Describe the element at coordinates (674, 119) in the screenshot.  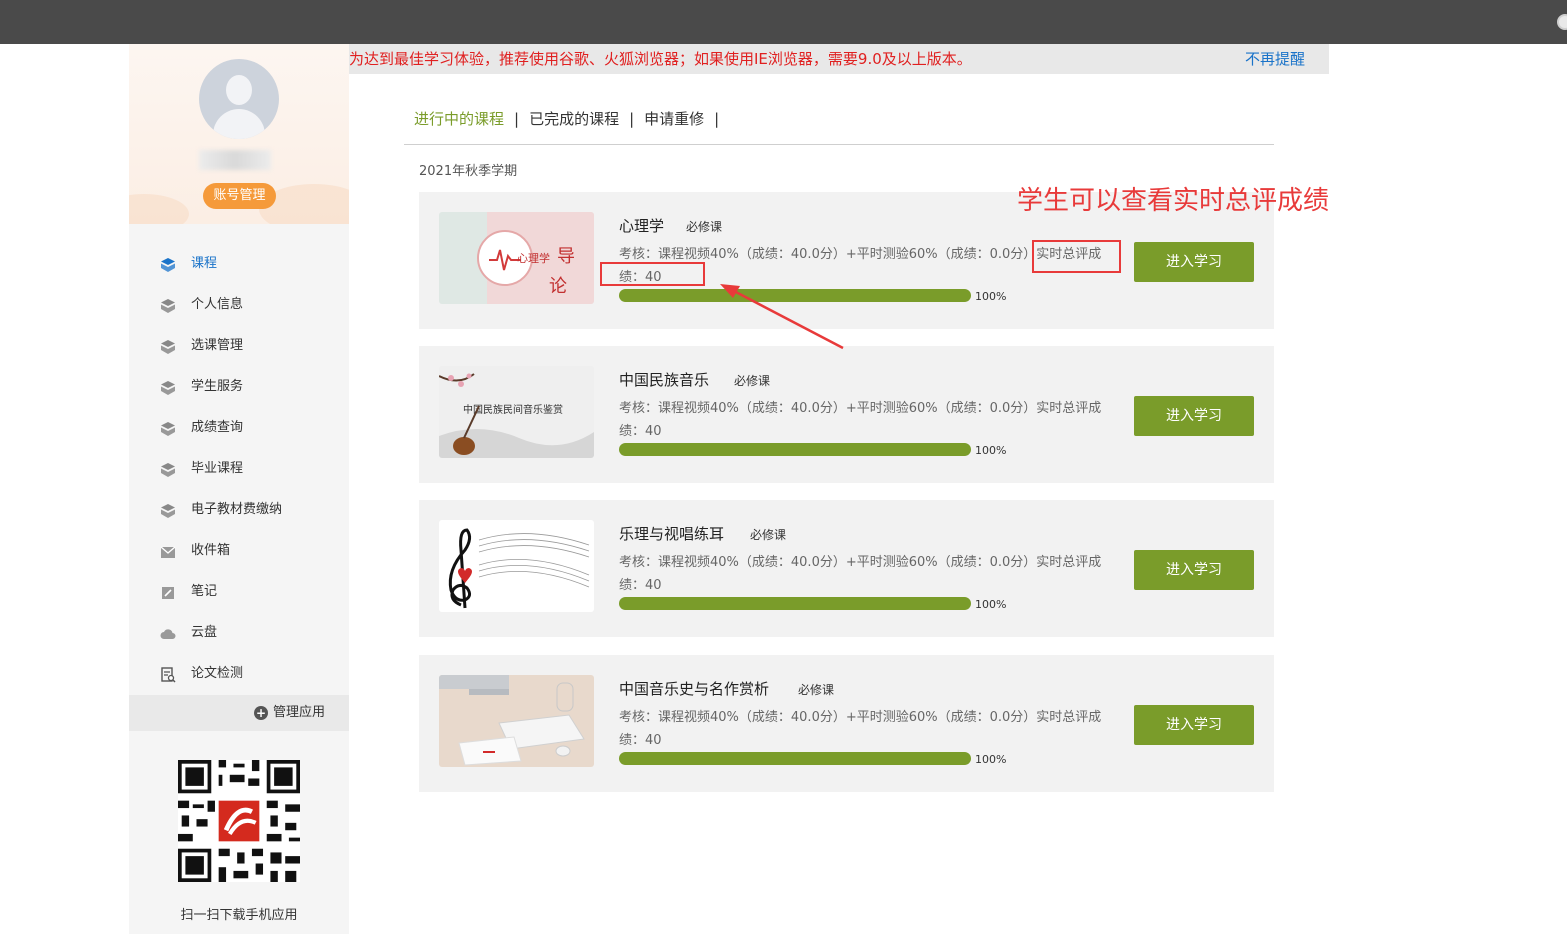
I see `tab-retake-request: 申请重修` at that location.